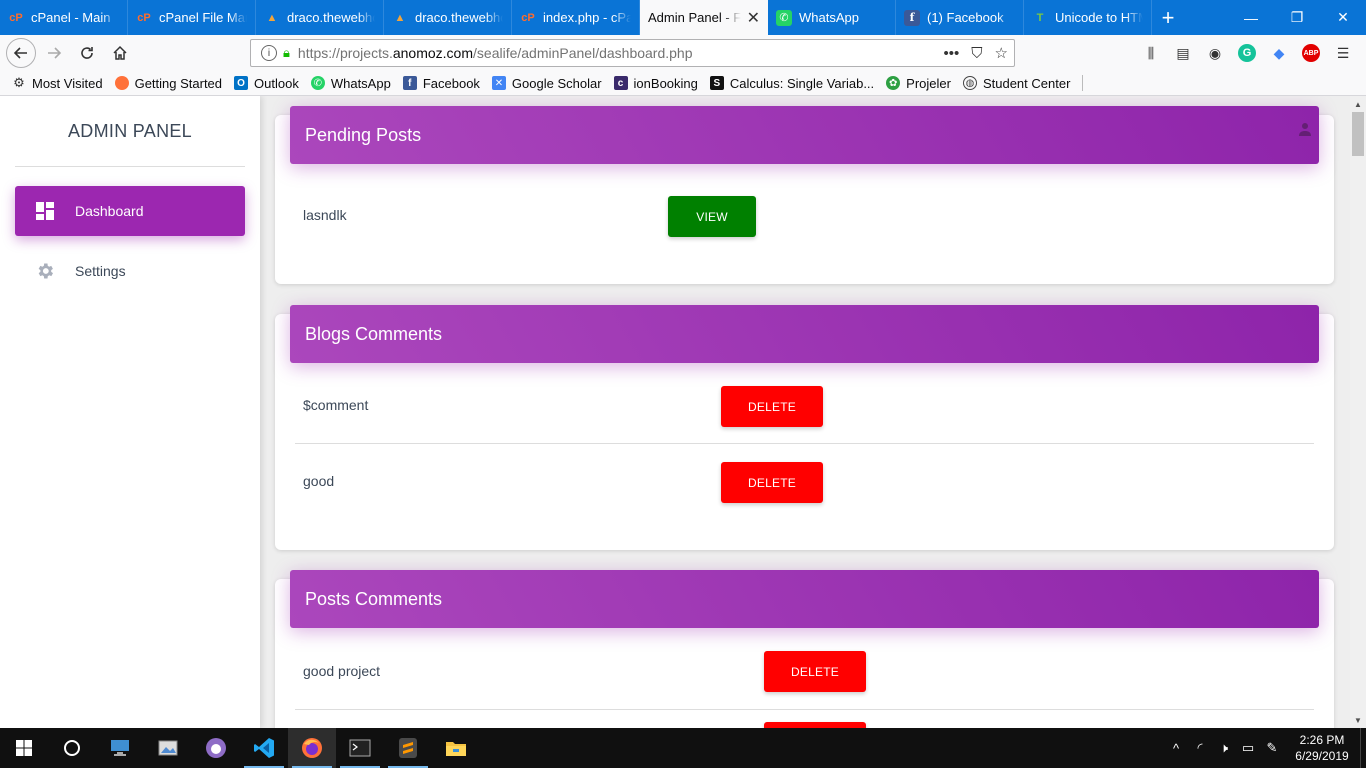 The image size is (1366, 768). Describe the element at coordinates (286, 53) in the screenshot. I see `lock-icon: 🔒︎` at that location.